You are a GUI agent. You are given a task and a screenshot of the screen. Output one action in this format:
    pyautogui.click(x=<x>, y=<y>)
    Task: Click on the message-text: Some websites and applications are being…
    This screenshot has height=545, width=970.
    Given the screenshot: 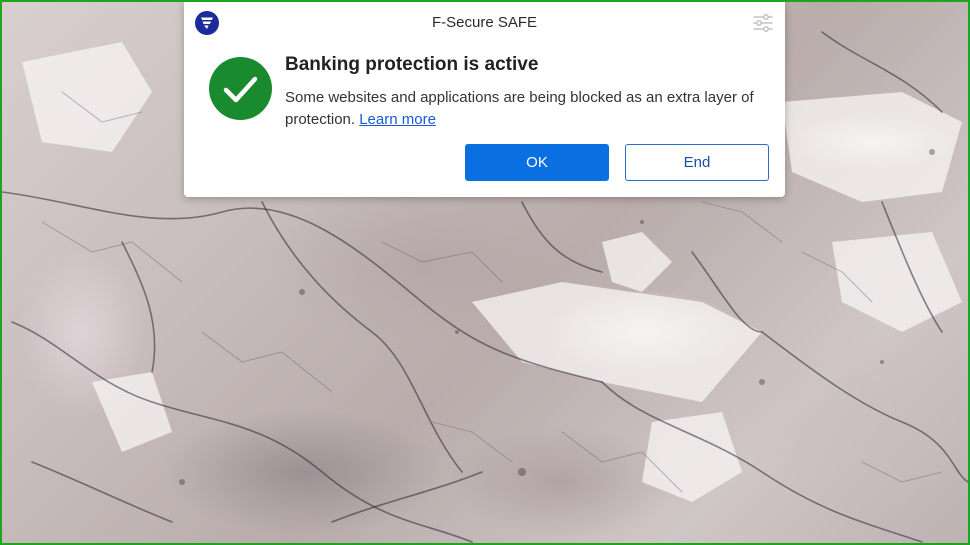 What is the action you would take?
    pyautogui.click(x=519, y=108)
    